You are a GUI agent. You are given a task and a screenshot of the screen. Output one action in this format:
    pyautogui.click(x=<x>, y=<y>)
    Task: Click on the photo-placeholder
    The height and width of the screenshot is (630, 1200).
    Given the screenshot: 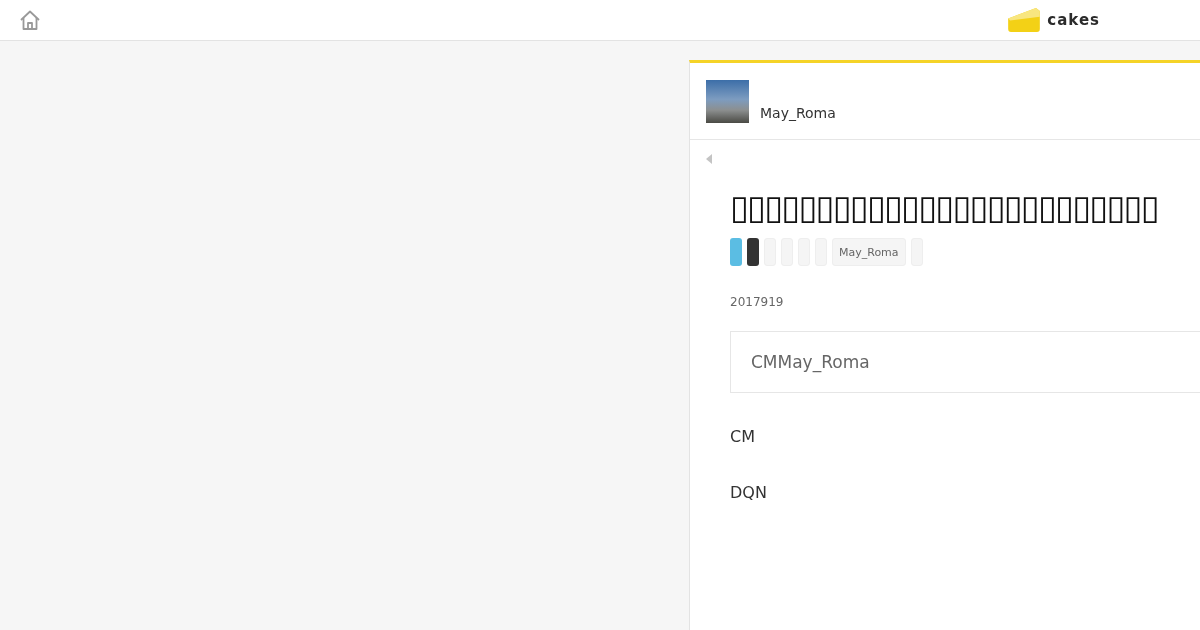 What is the action you would take?
    pyautogui.click(x=727, y=101)
    